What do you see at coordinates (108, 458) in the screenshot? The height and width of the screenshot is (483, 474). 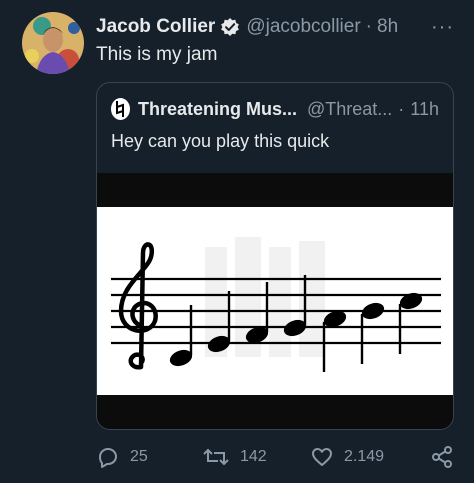 I see `reply-icon` at bounding box center [108, 458].